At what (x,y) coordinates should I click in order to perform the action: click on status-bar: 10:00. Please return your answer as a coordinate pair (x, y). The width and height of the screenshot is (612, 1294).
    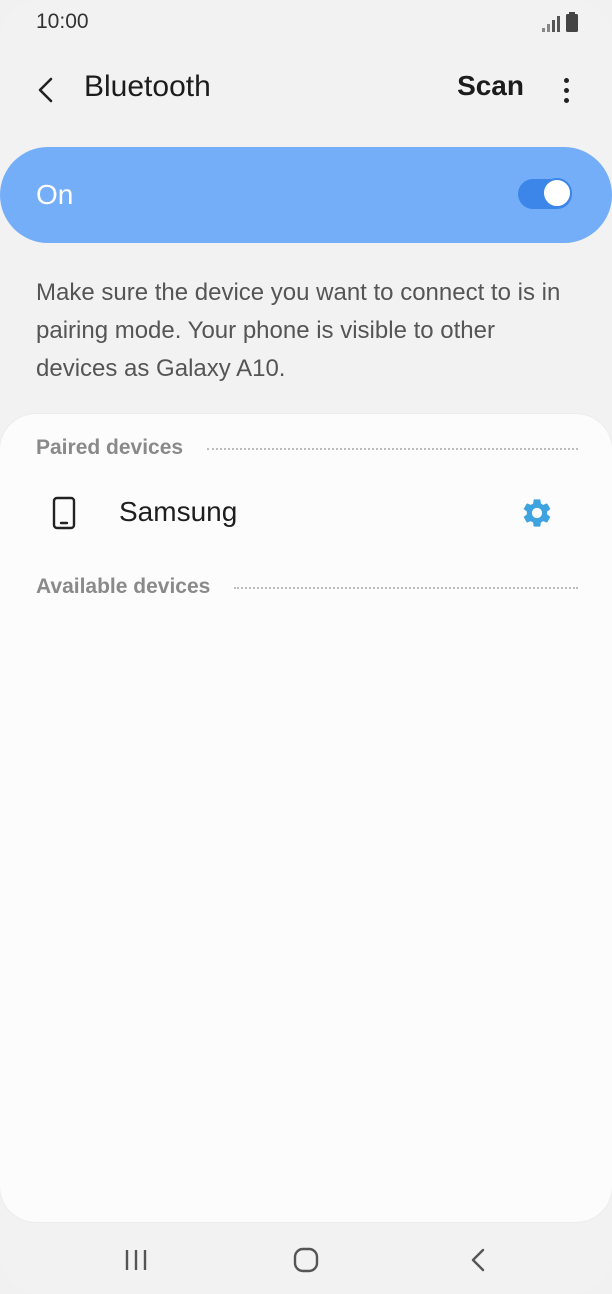
    Looking at the image, I should click on (306, 23).